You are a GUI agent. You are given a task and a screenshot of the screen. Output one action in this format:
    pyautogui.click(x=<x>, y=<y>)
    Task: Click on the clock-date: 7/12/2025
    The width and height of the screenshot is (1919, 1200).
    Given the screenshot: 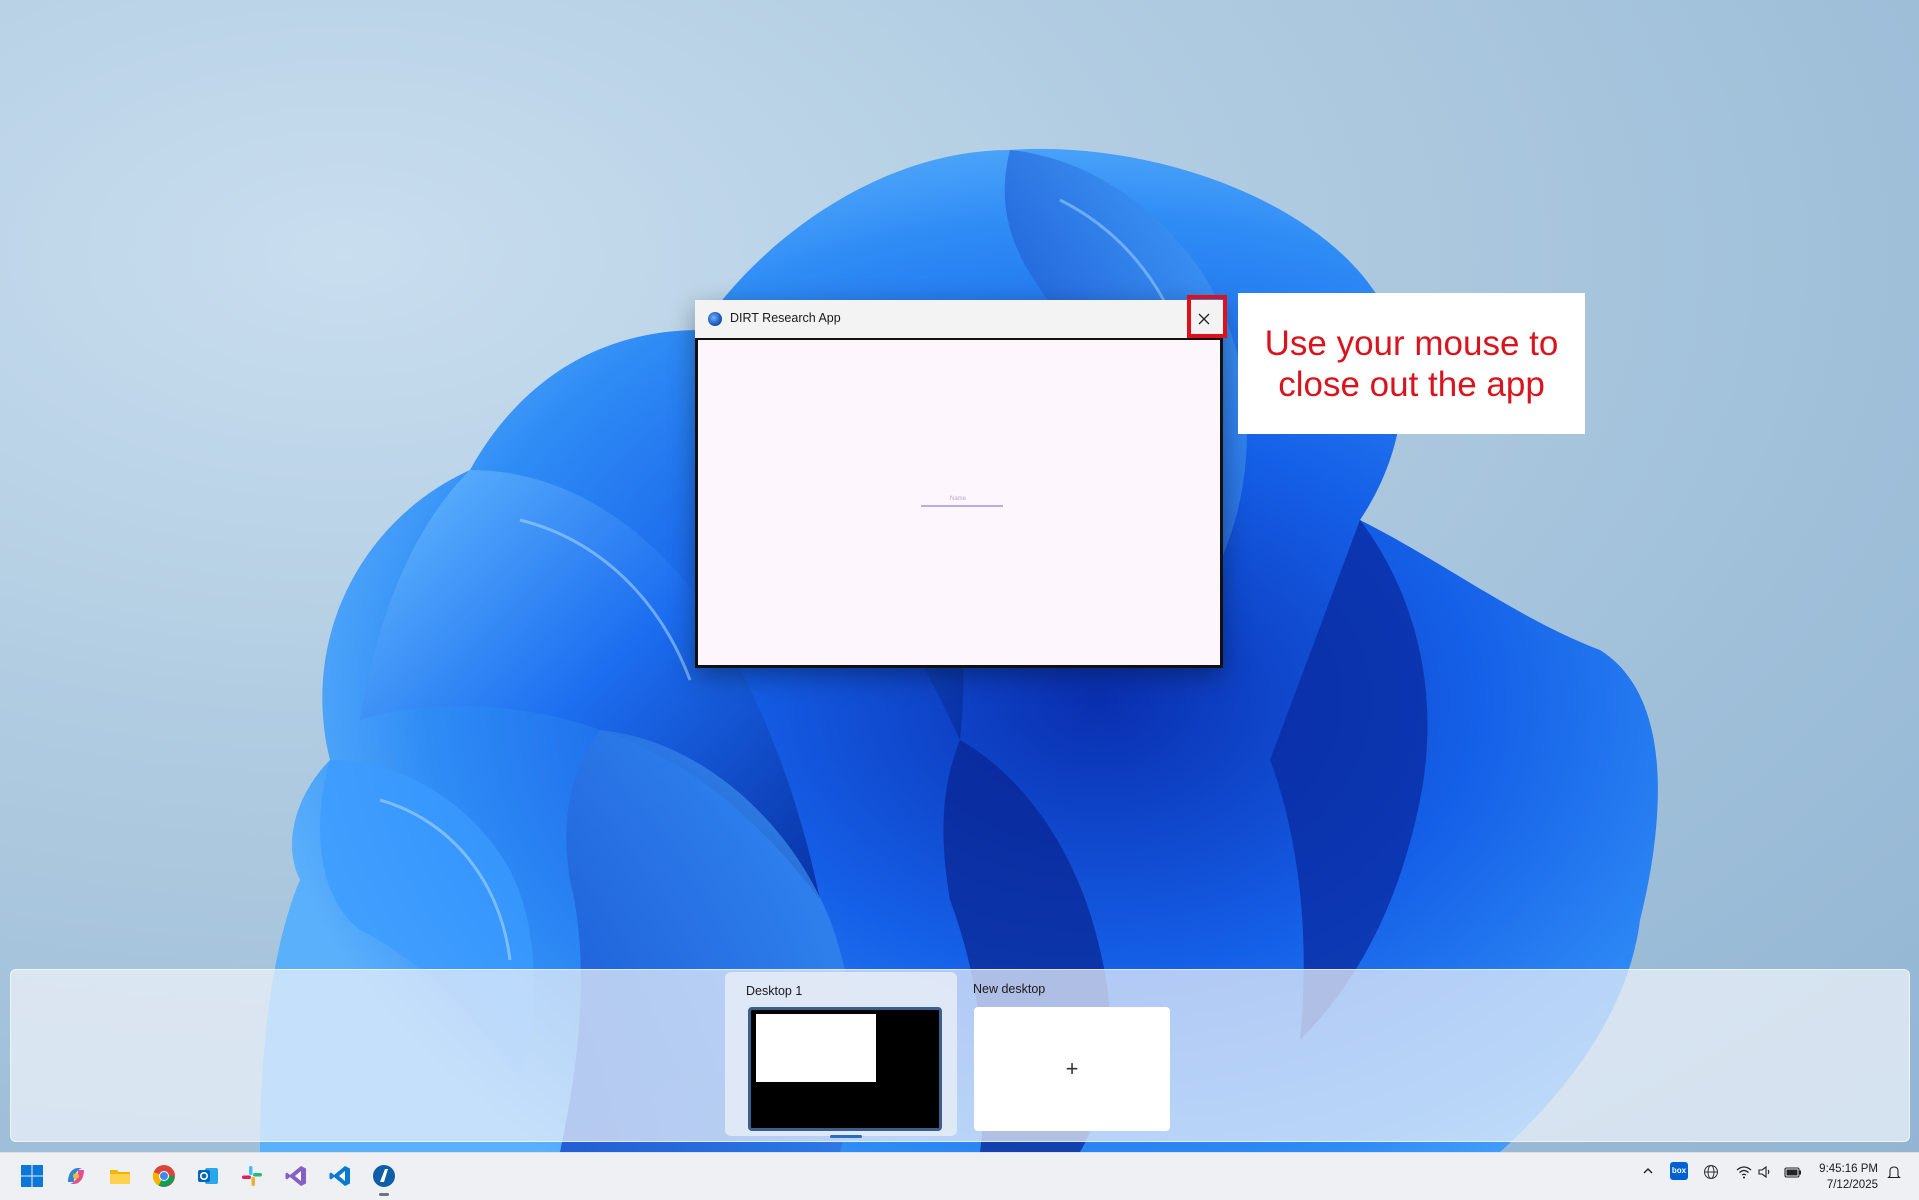 What is the action you would take?
    pyautogui.click(x=1852, y=1185)
    